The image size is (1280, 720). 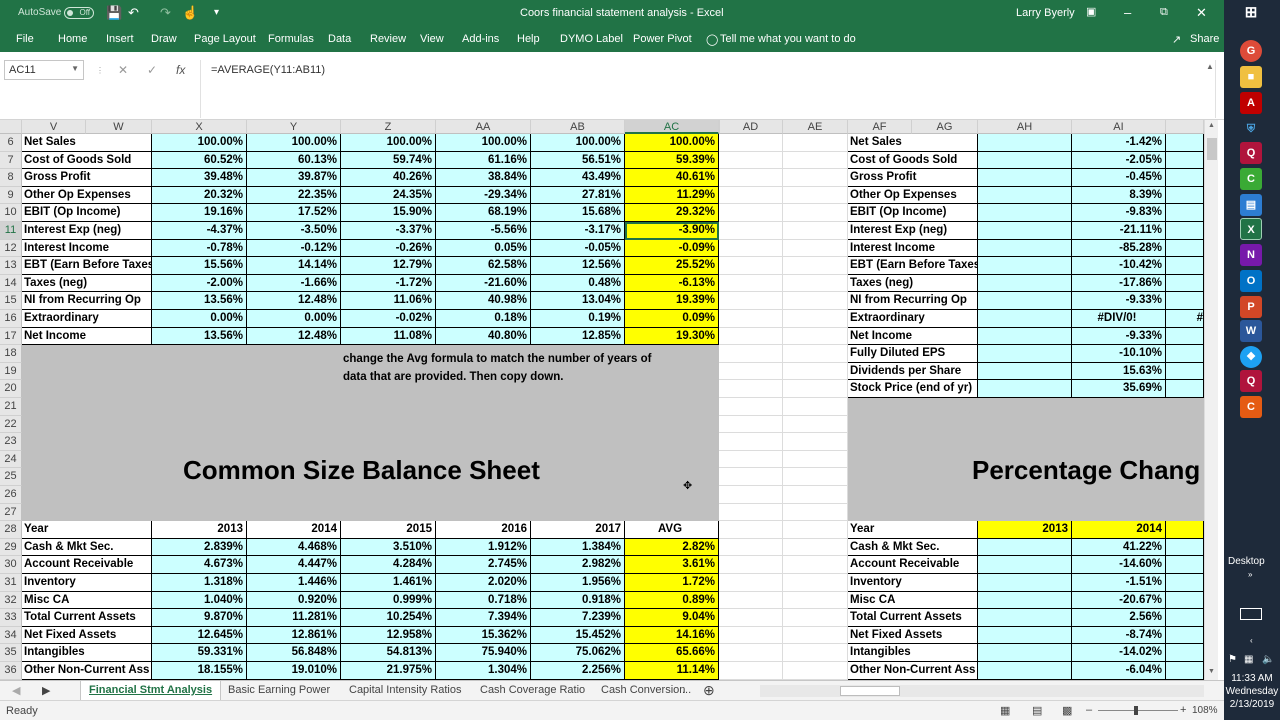 What do you see at coordinates (294, 195) in the screenshot?
I see `data-cell: 22.35%` at bounding box center [294, 195].